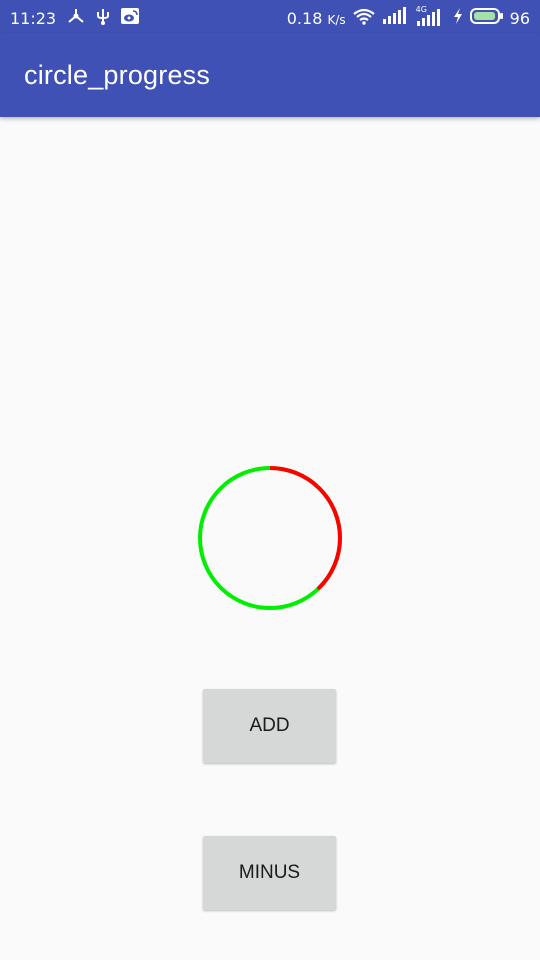 The width and height of the screenshot is (540, 960). What do you see at coordinates (364, 18) in the screenshot?
I see `wifi-icon` at bounding box center [364, 18].